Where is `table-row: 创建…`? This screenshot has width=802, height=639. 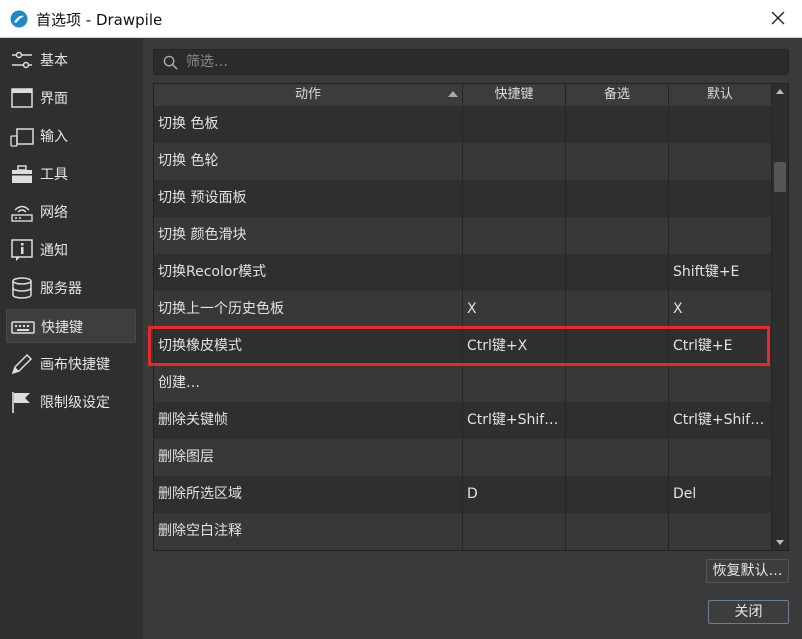 table-row: 创建… is located at coordinates (463, 383).